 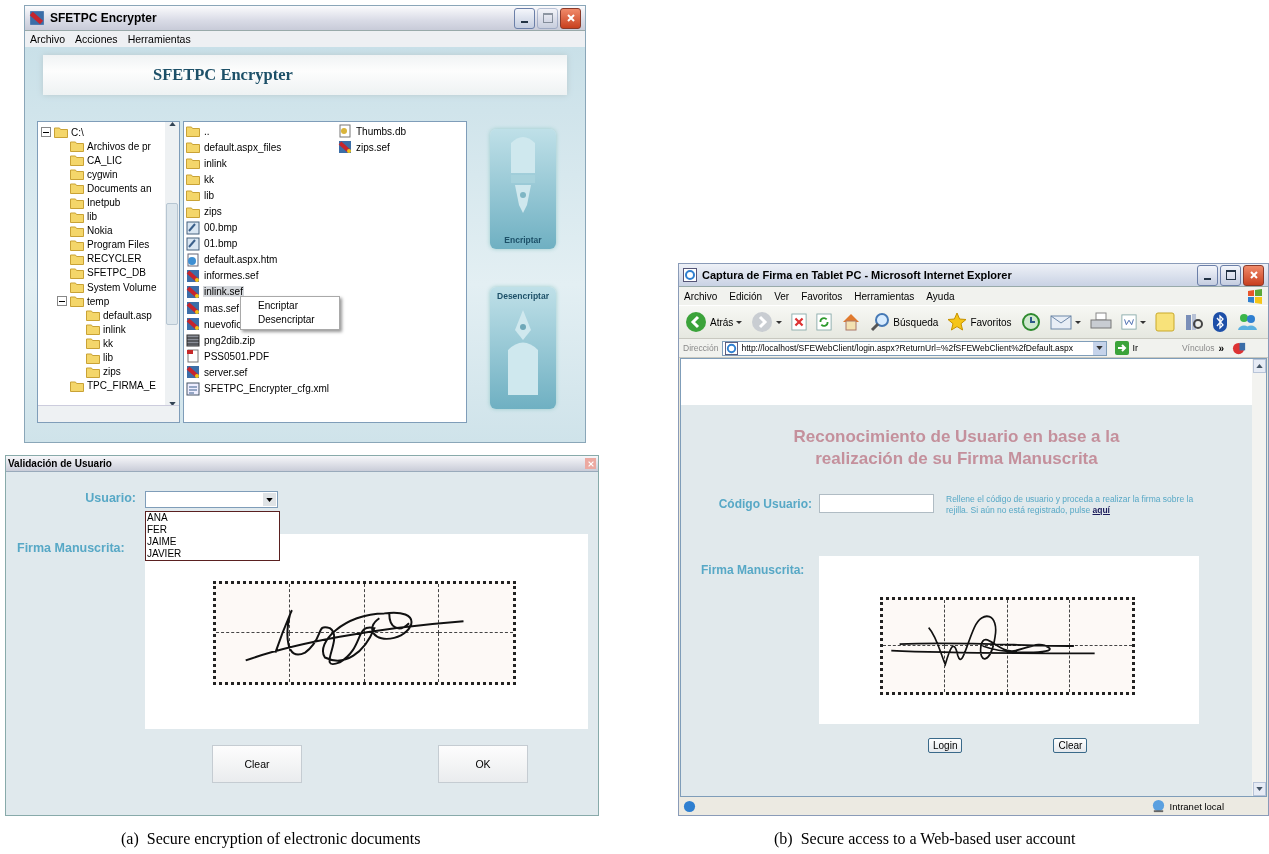 What do you see at coordinates (945, 745) in the screenshot?
I see `form-button: Login` at bounding box center [945, 745].